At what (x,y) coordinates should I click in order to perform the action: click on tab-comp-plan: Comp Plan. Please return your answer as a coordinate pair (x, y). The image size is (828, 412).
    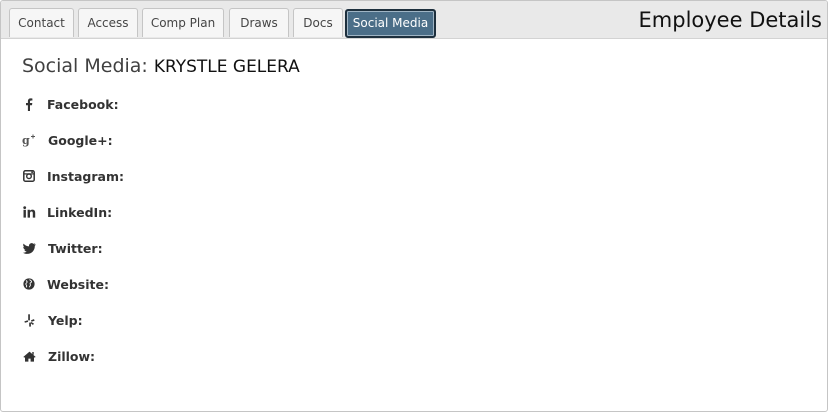
    Looking at the image, I should click on (183, 22).